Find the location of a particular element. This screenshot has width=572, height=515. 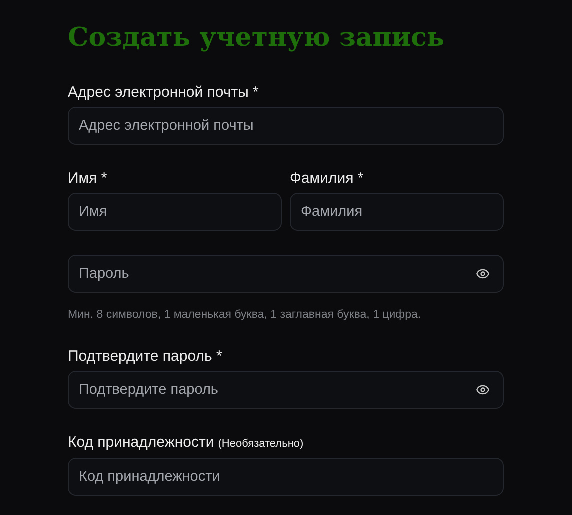

field-label: Имя * is located at coordinates (88, 179).